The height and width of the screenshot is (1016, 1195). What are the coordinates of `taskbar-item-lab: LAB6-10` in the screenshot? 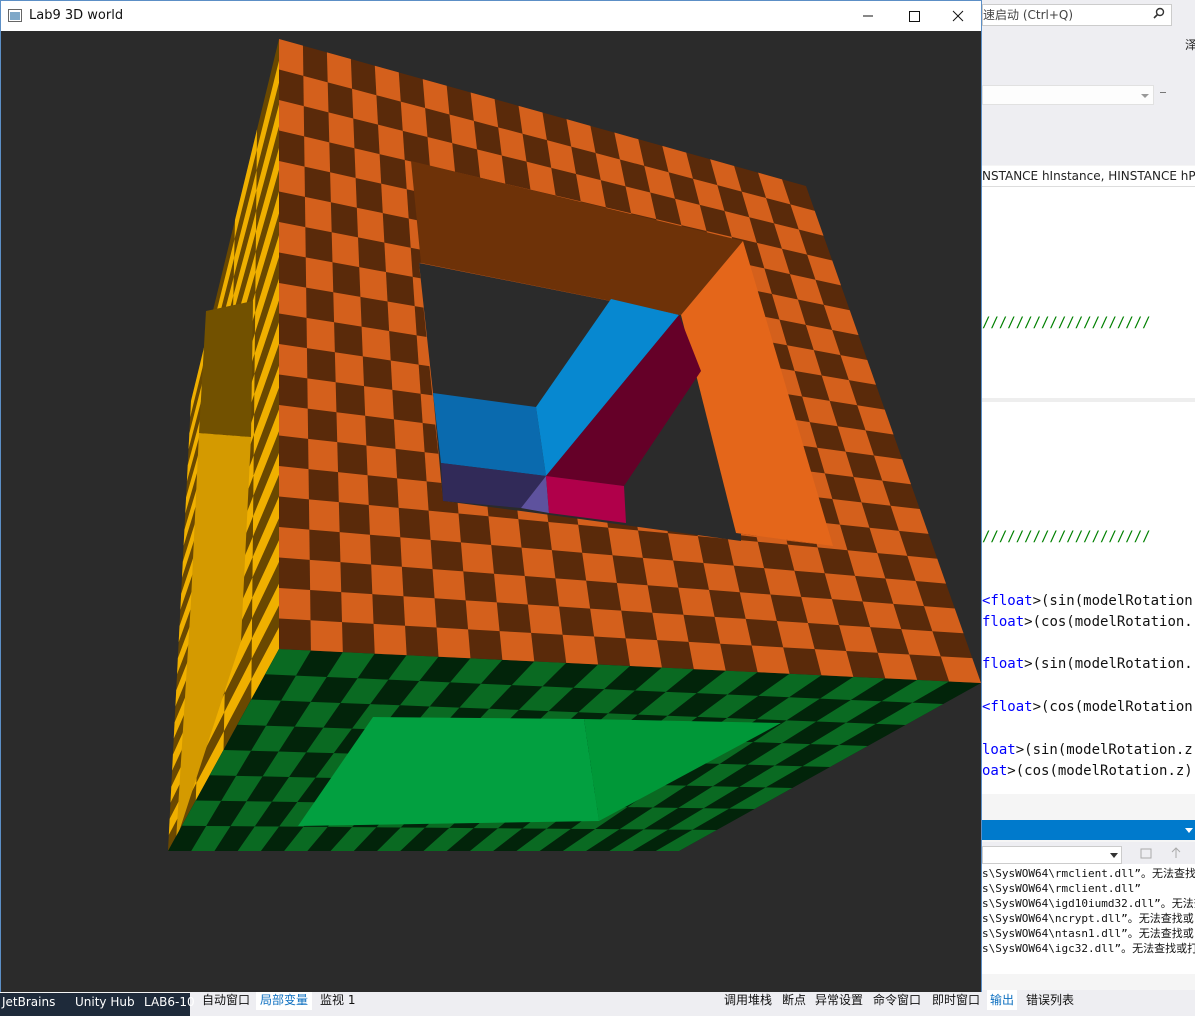 It's located at (169, 1002).